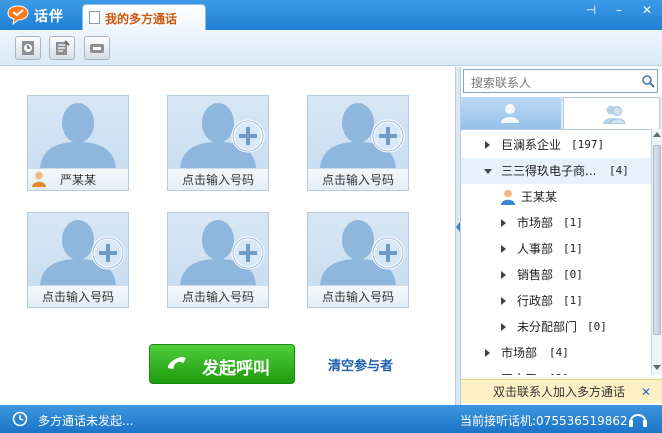 Image resolution: width=662 pixels, height=433 pixels. I want to click on clear-participants-link: 清空参与者, so click(360, 364).